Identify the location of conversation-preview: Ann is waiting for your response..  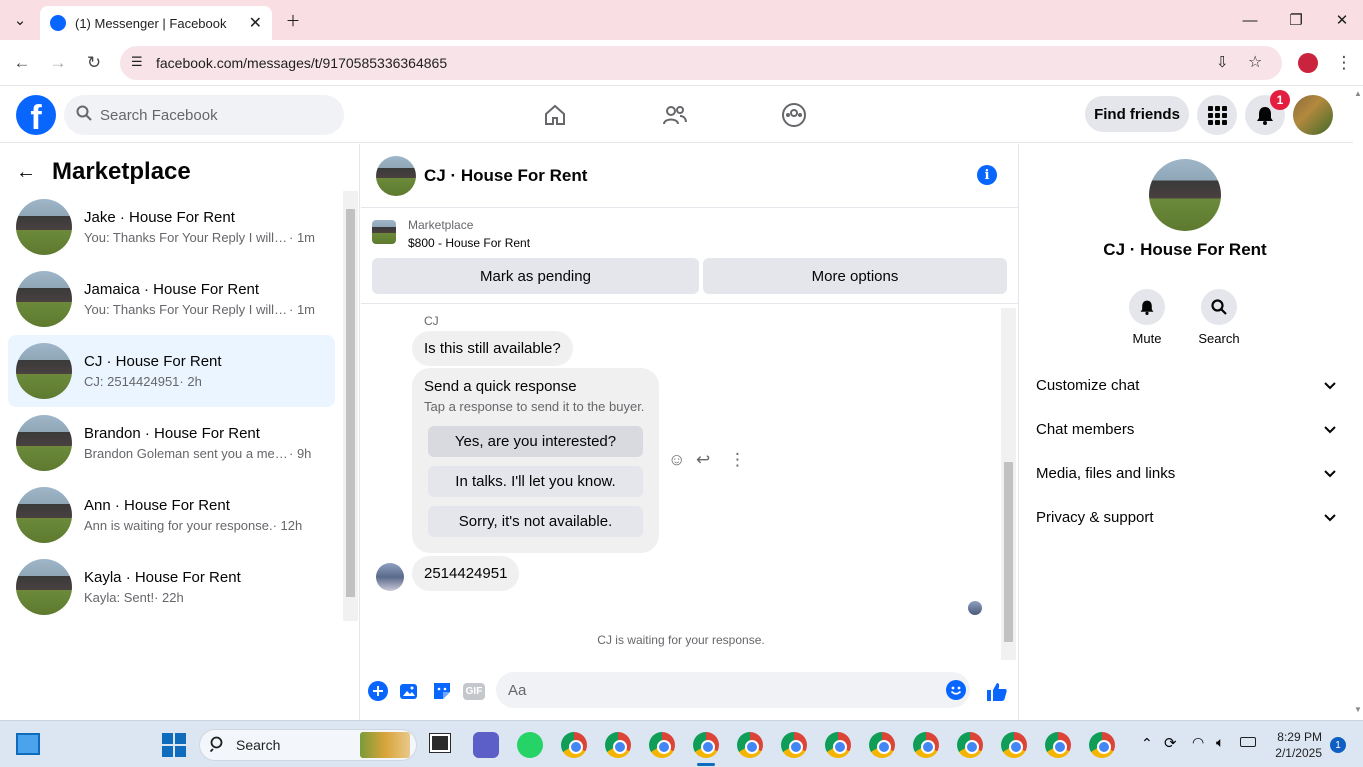
(178, 525).